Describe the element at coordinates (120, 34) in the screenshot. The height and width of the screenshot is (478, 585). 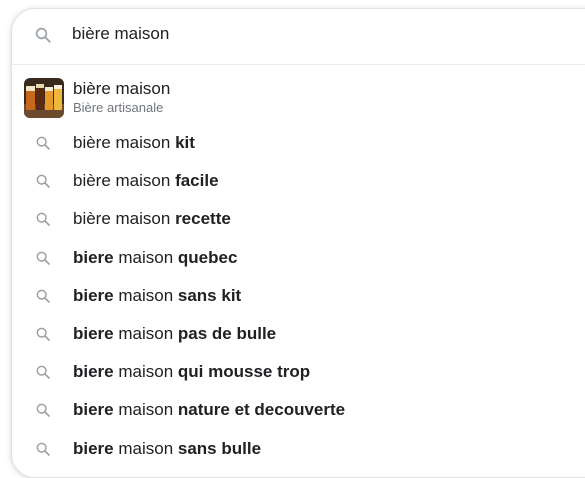
I see `search-input: bière maison` at that location.